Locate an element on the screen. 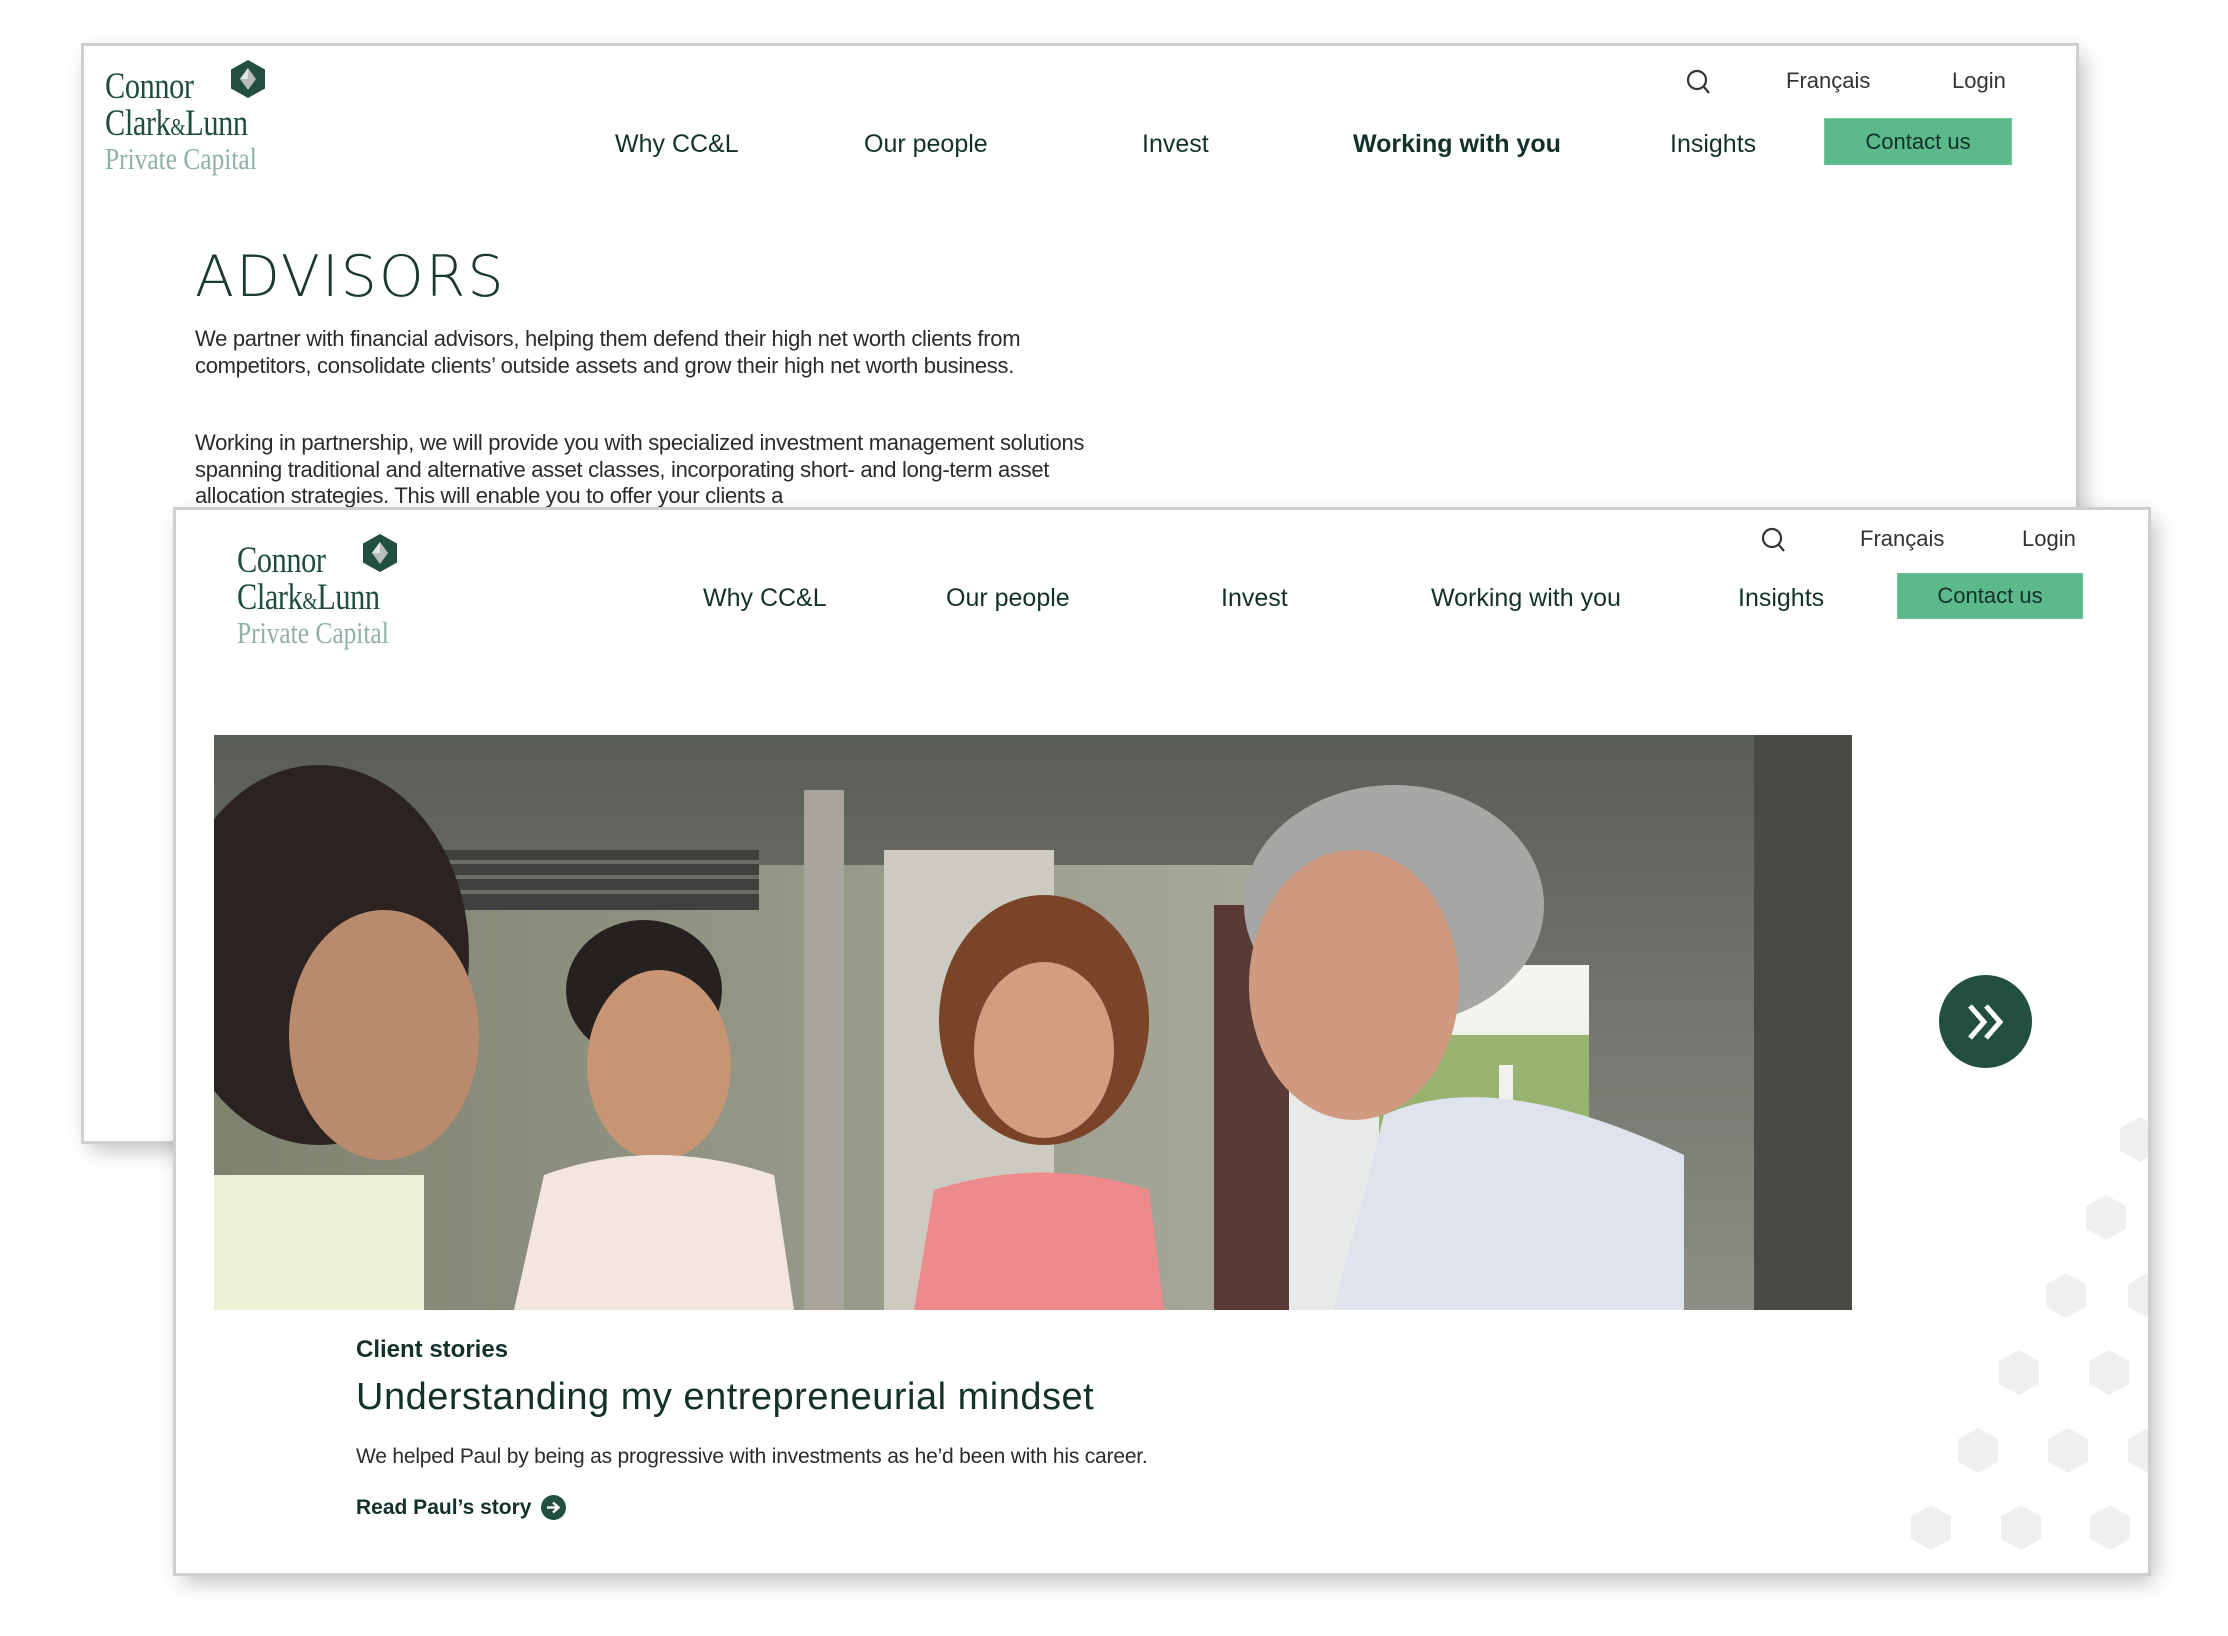  page-title: ADVISORS is located at coordinates (350, 277).